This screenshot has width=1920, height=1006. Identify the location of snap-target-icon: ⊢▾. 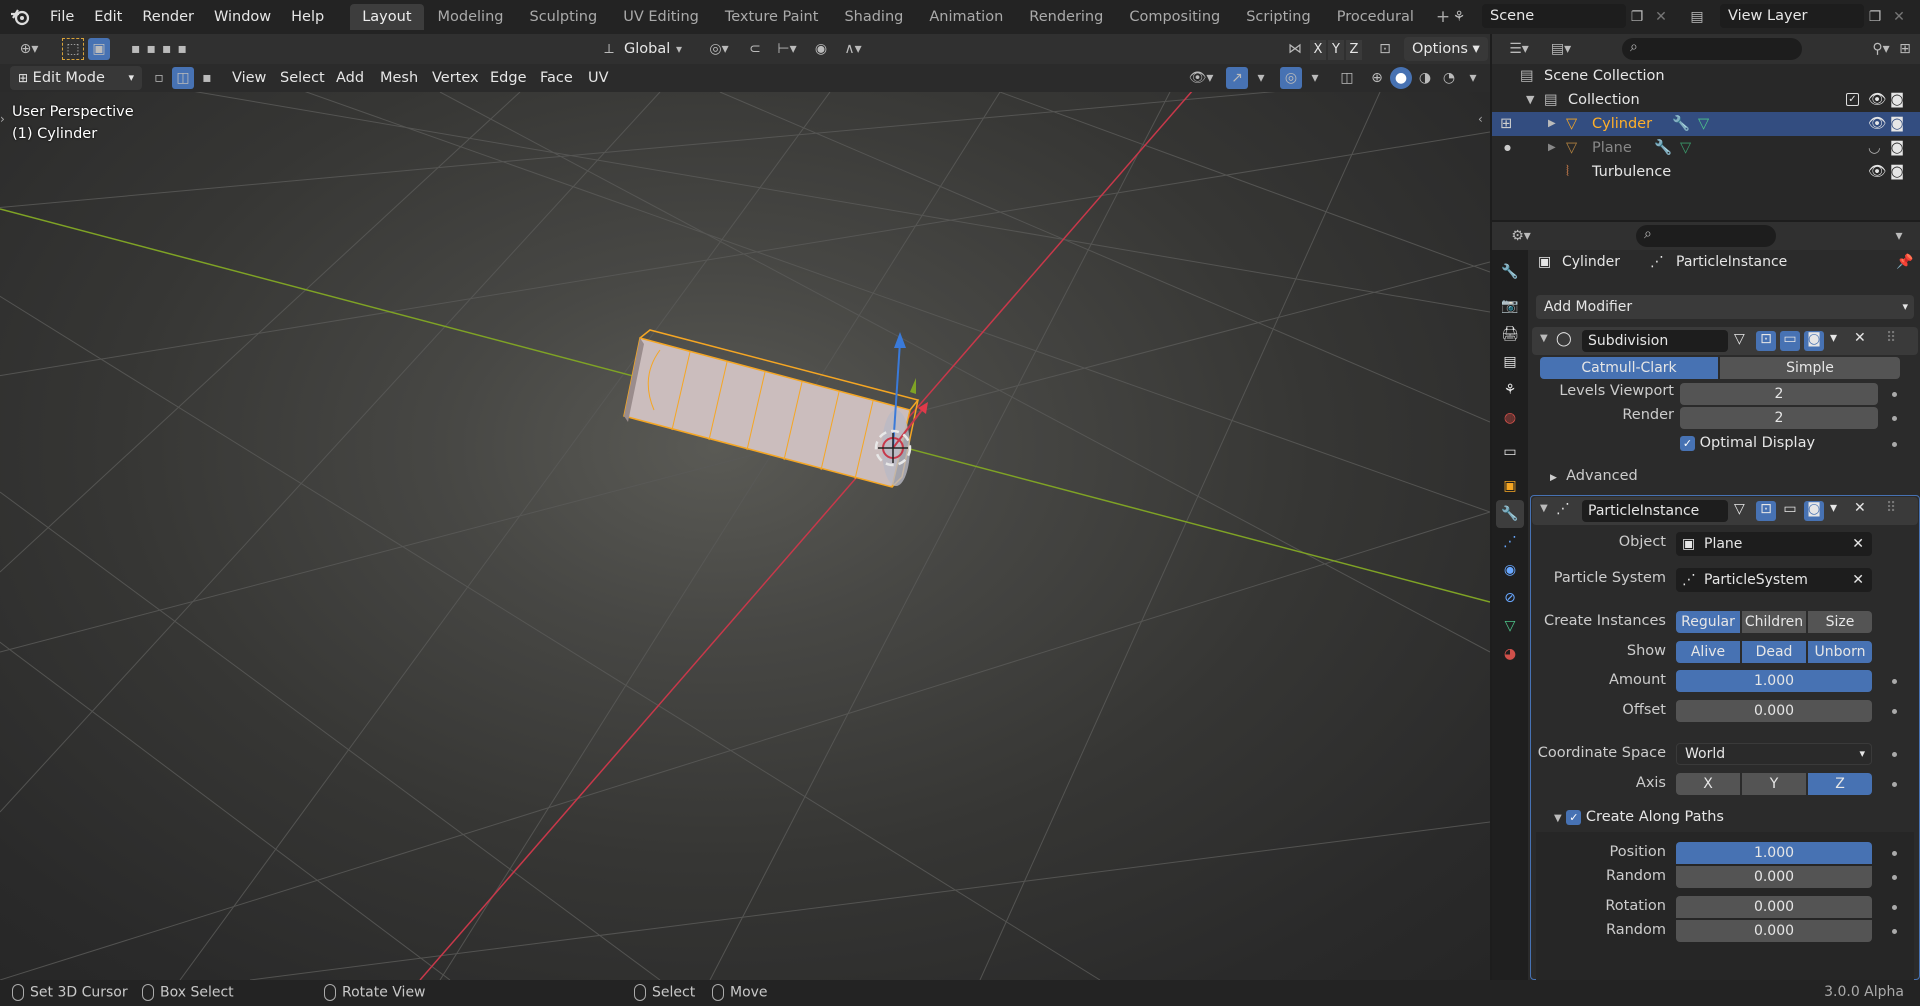
(787, 49).